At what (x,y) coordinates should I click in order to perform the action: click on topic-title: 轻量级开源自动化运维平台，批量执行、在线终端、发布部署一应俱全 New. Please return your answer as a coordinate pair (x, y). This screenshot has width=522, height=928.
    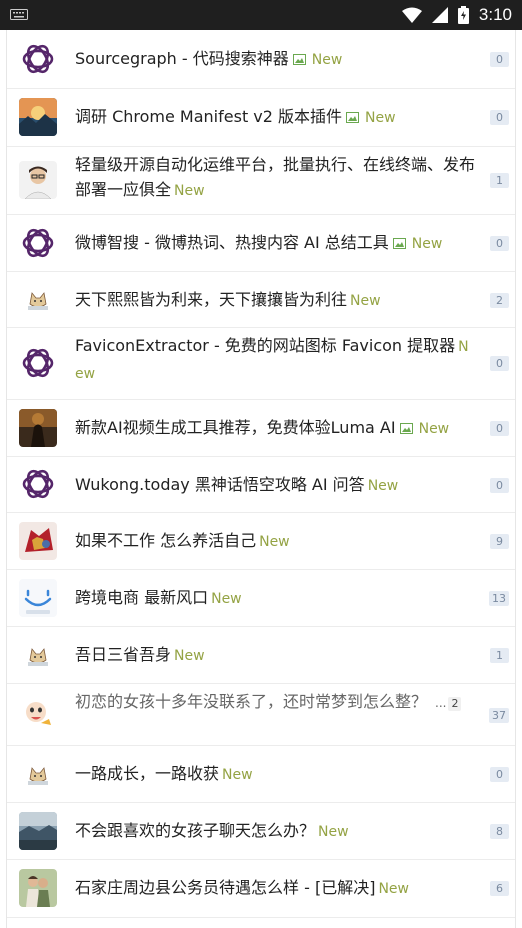
    Looking at the image, I should click on (275, 178).